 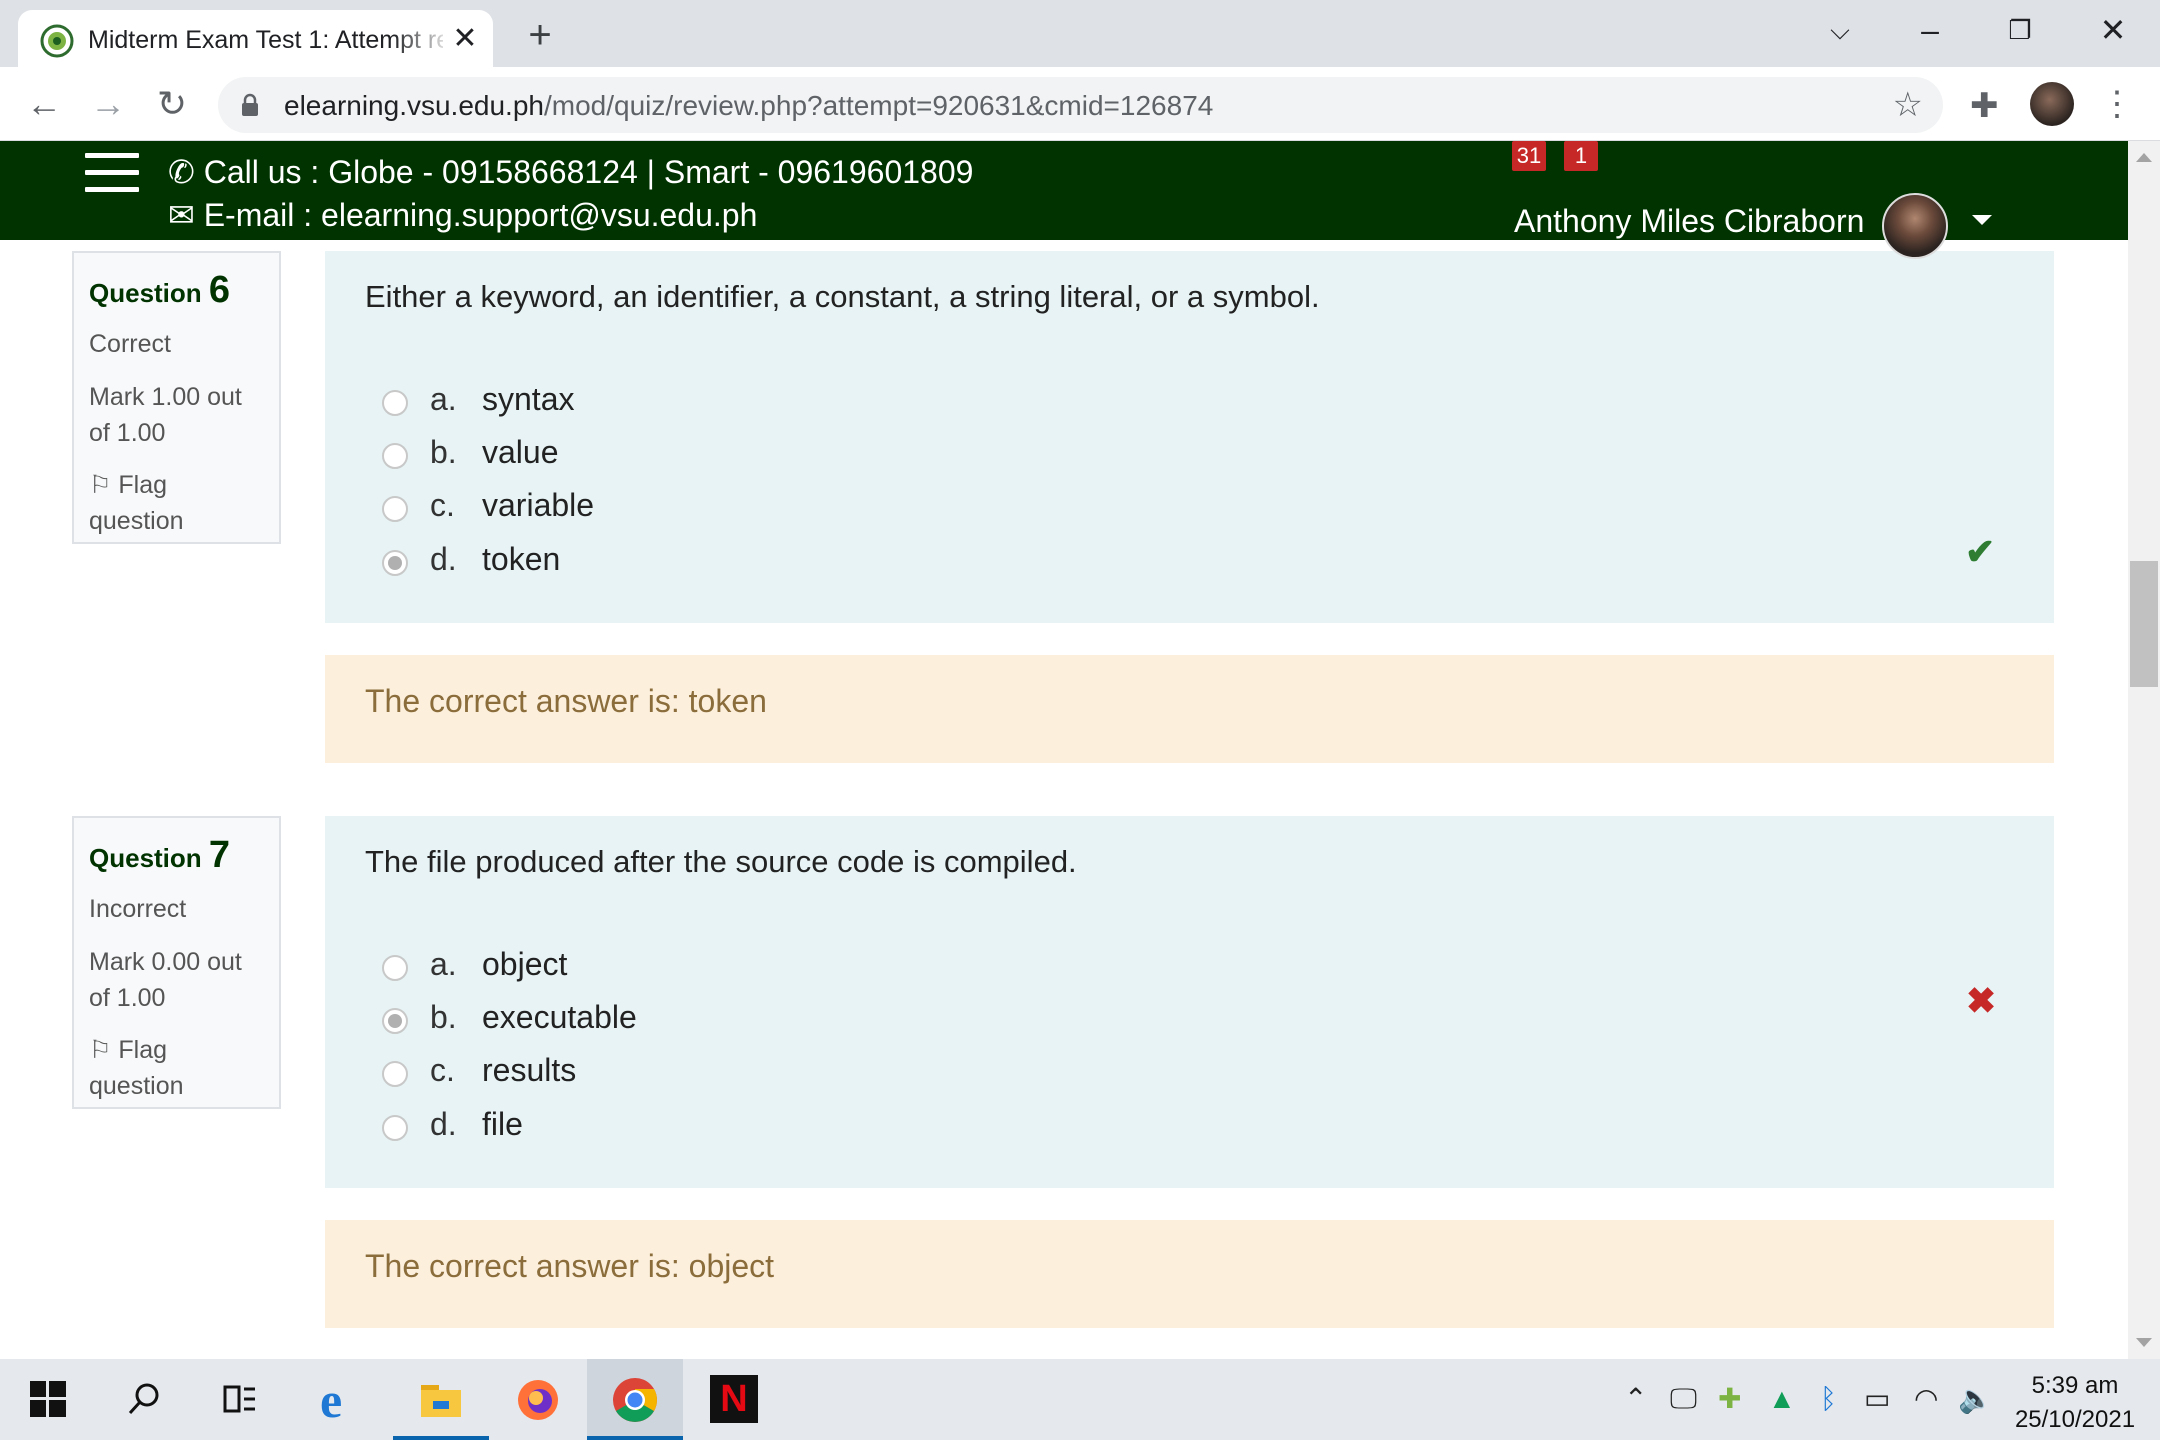 What do you see at coordinates (57, 41) in the screenshot?
I see `site-favicon-icon` at bounding box center [57, 41].